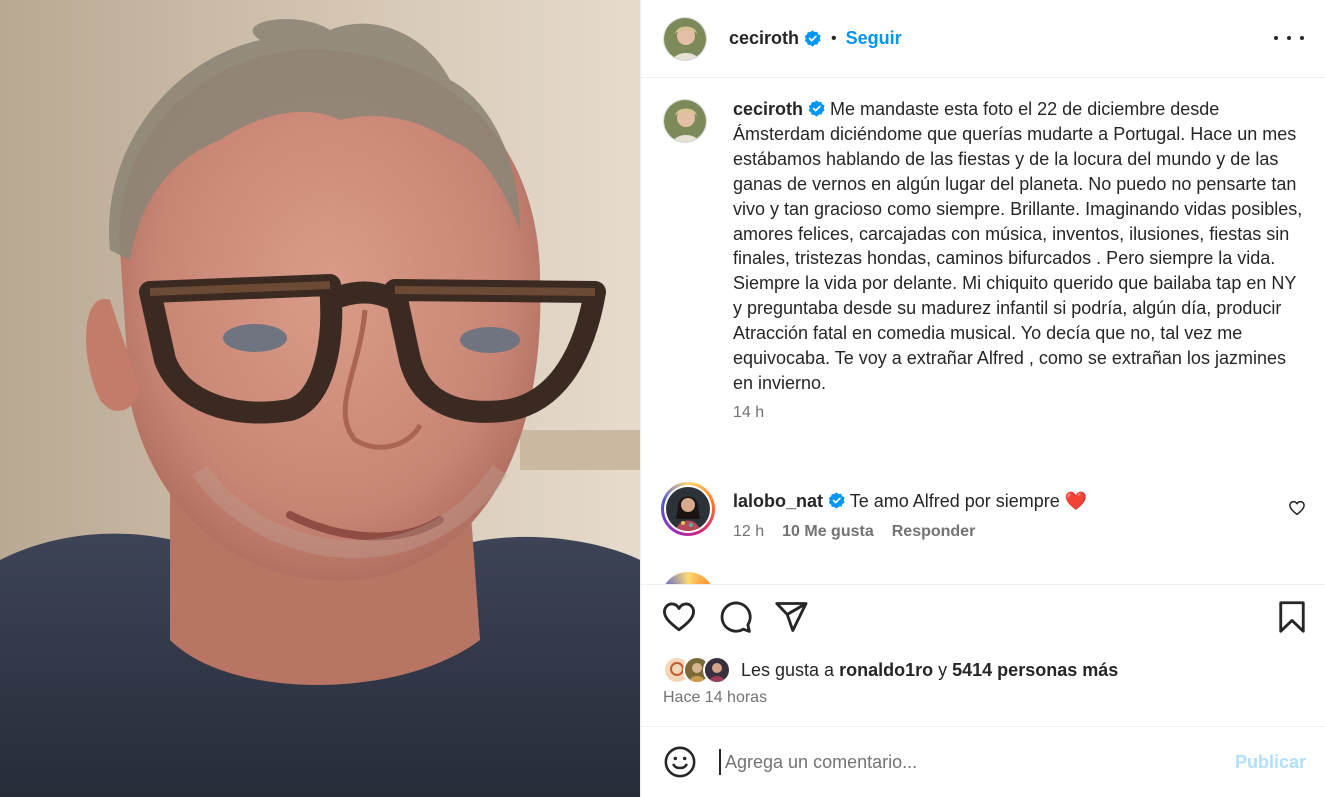  What do you see at coordinates (954, 501) in the screenshot?
I see `comment-text: Te amo Alfred por siempre` at bounding box center [954, 501].